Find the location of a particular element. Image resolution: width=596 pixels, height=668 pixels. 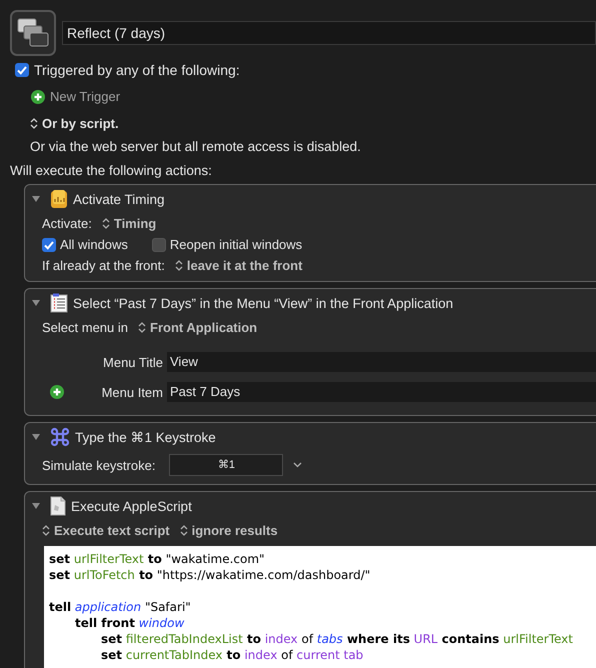

keystroke-label: Simulate keystroke: is located at coordinates (99, 465).